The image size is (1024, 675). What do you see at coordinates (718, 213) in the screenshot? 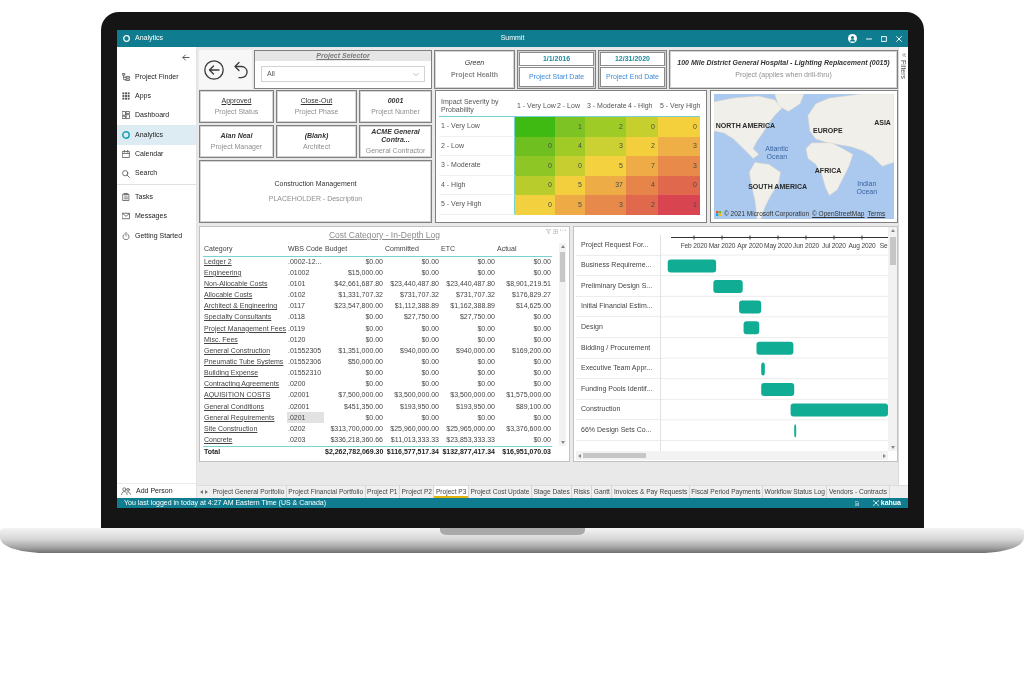
I see `four-squares-icon` at bounding box center [718, 213].